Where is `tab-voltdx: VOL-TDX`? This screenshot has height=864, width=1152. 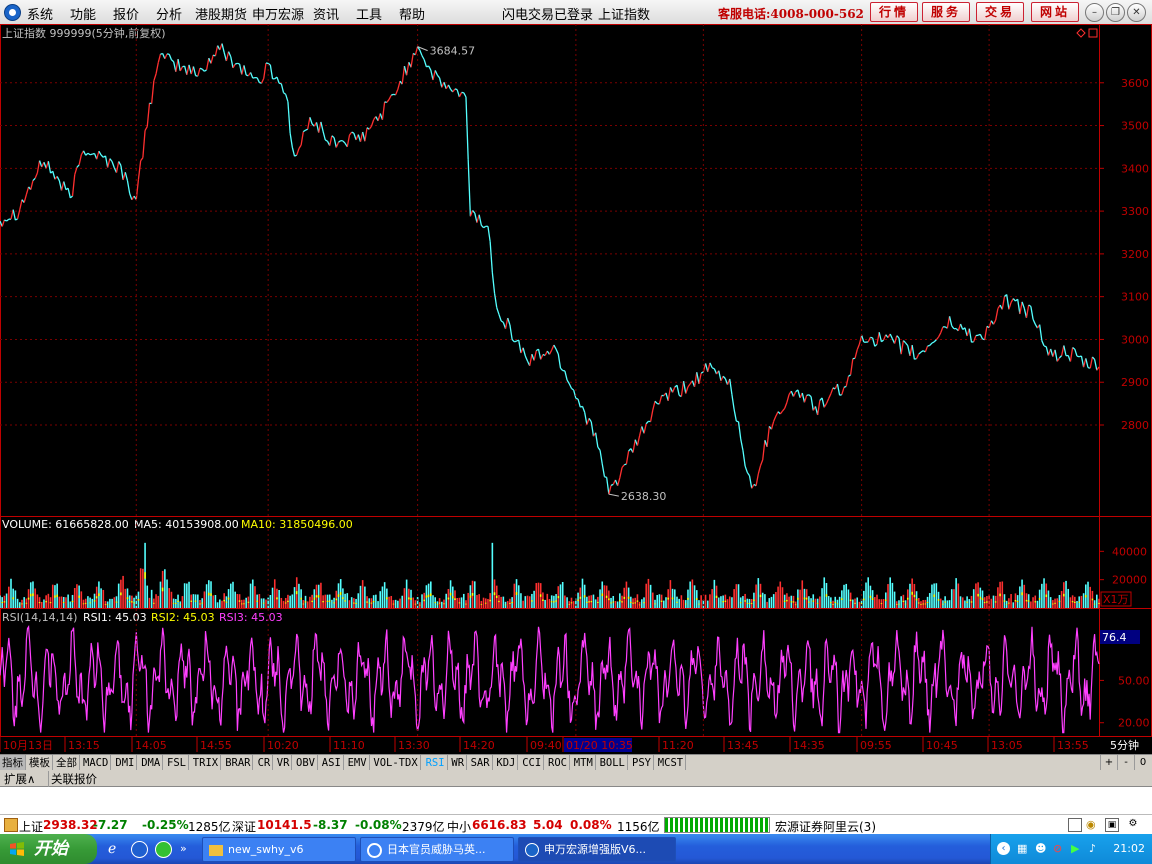 tab-voltdx: VOL-TDX is located at coordinates (396, 763).